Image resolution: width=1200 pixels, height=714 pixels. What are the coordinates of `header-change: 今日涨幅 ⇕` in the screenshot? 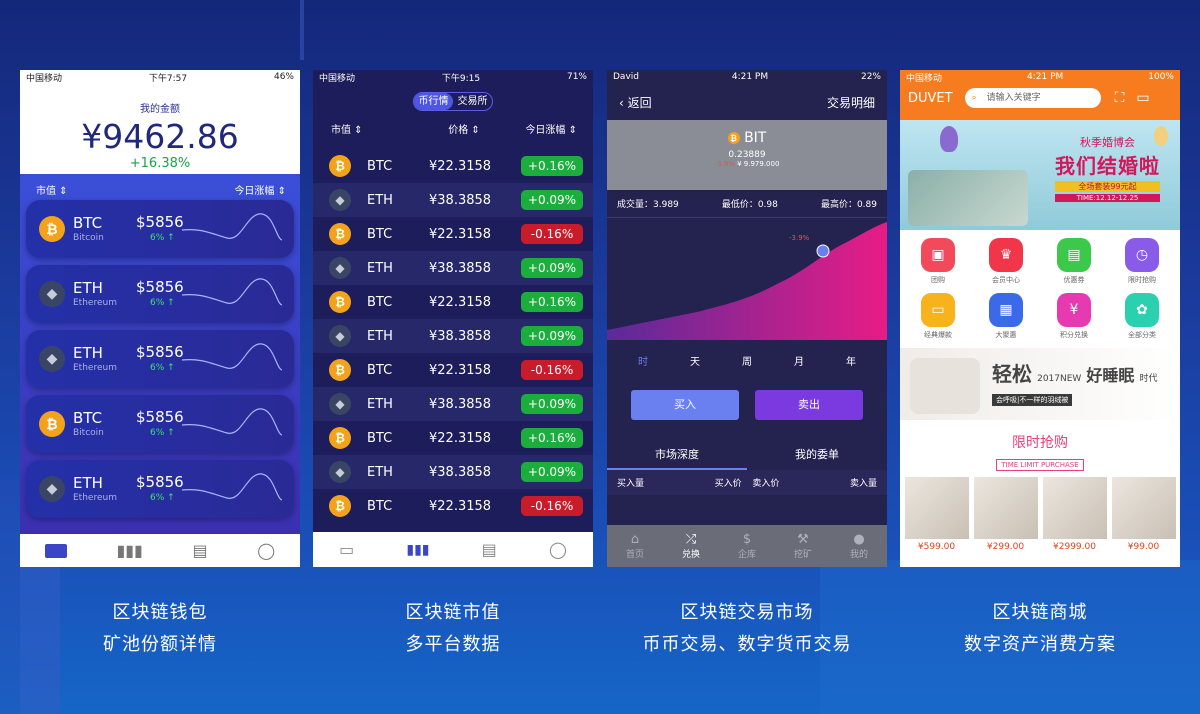 It's located at (551, 135).